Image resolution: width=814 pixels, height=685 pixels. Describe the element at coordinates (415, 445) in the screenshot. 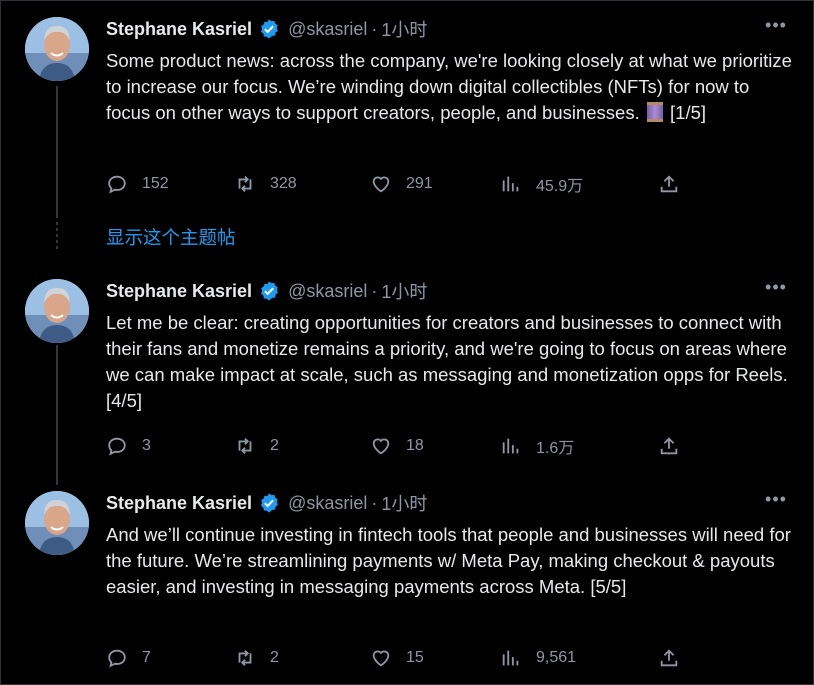

I see `like-count: 18` at that location.